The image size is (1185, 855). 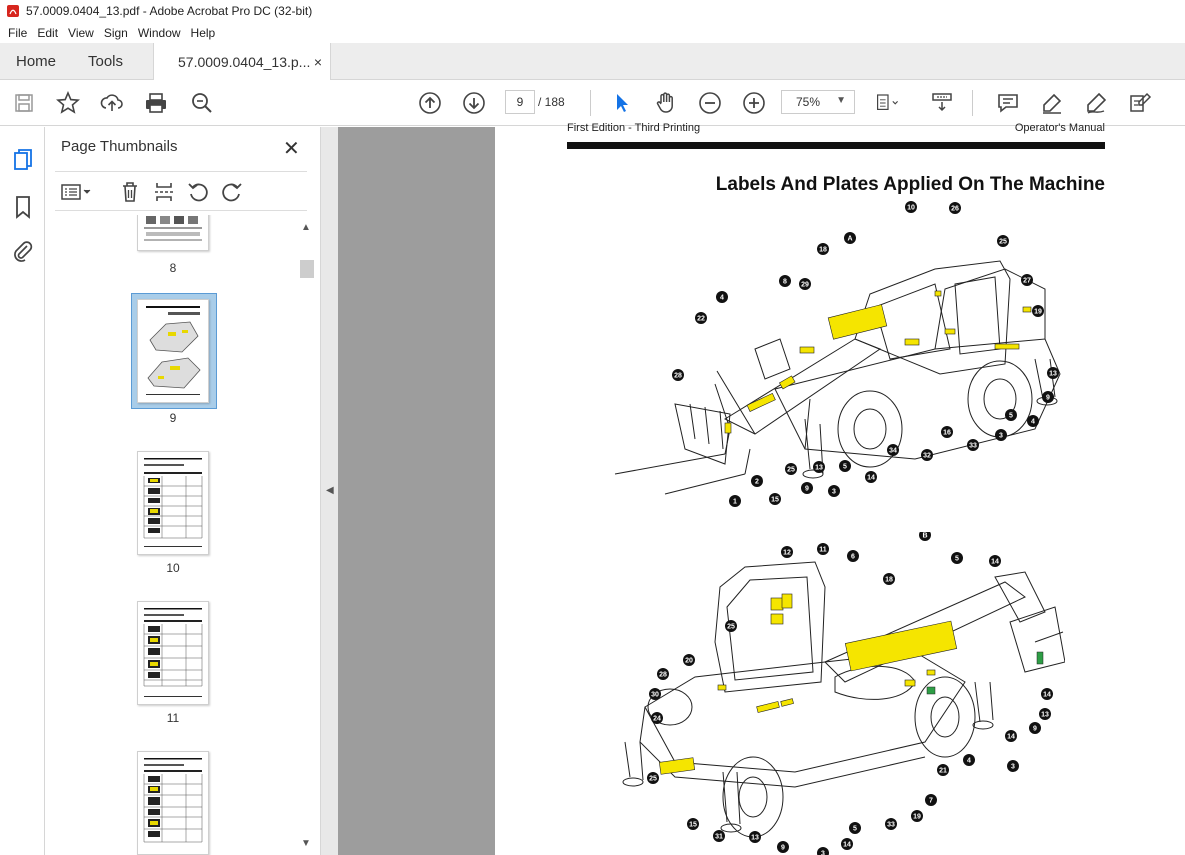 What do you see at coordinates (181, 191) in the screenshot?
I see `thumbnail-toolbar` at bounding box center [181, 191].